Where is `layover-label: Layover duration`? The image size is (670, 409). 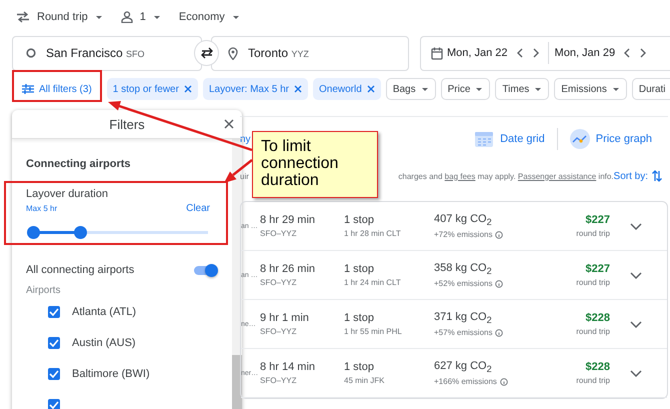 layover-label: Layover duration is located at coordinates (67, 194).